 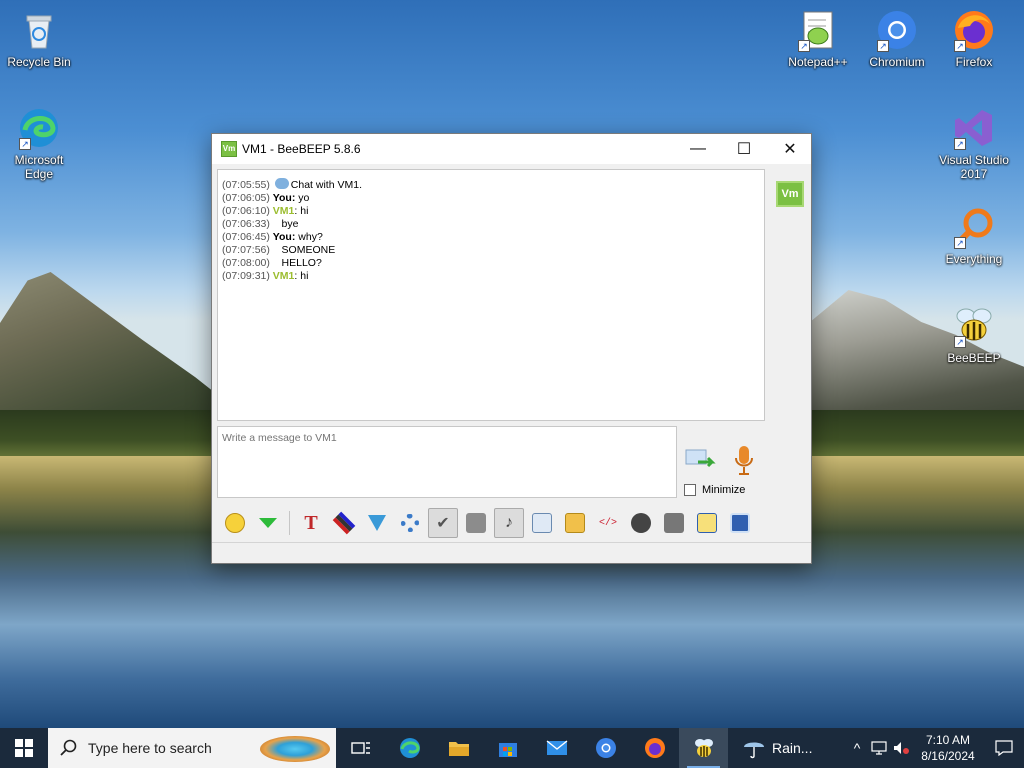 I want to click on member-panel: Vm, so click(x=788, y=334).